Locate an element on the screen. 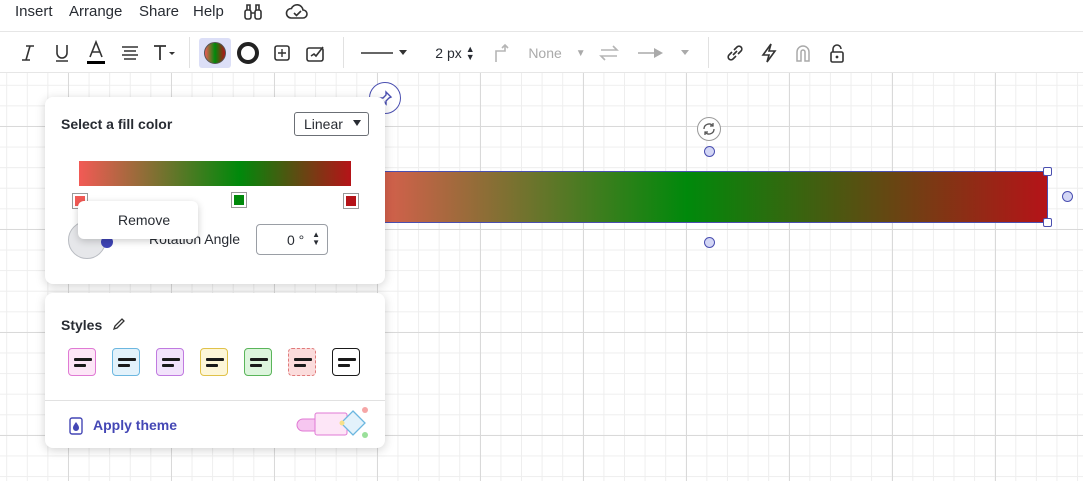 This screenshot has width=1083, height=481. gradient-type-select: Linear is located at coordinates (331, 124).